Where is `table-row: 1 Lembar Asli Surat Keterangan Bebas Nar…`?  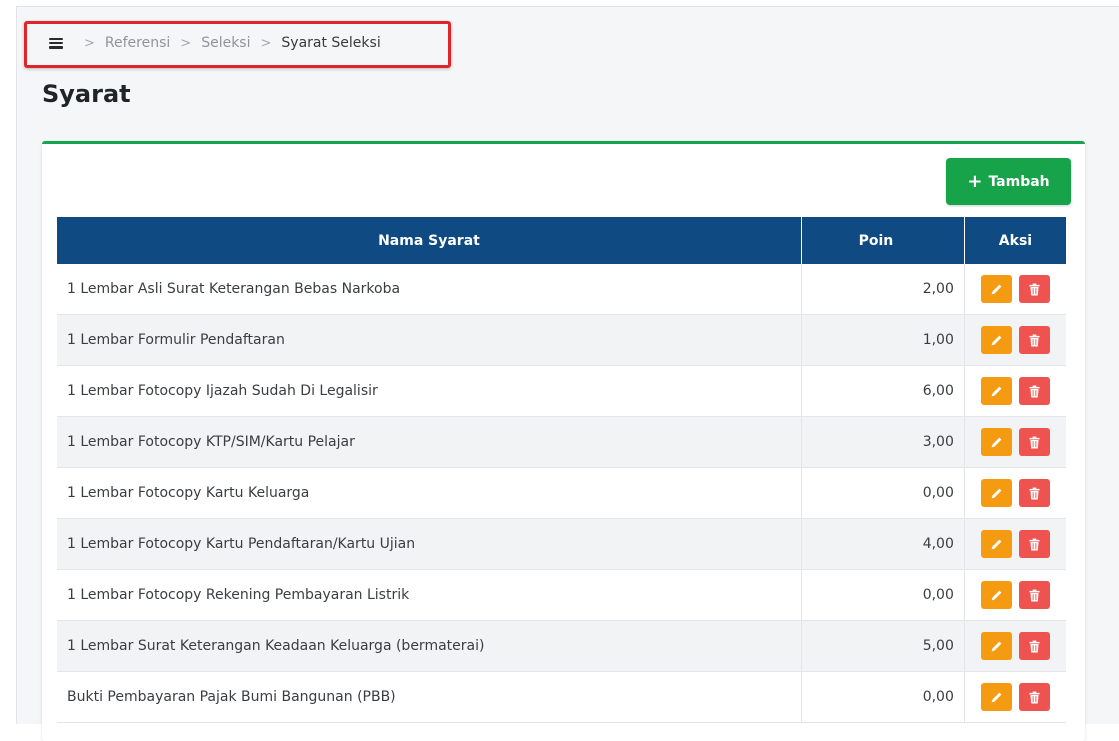
table-row: 1 Lembar Asli Surat Keterangan Bebas Nar… is located at coordinates (561, 289).